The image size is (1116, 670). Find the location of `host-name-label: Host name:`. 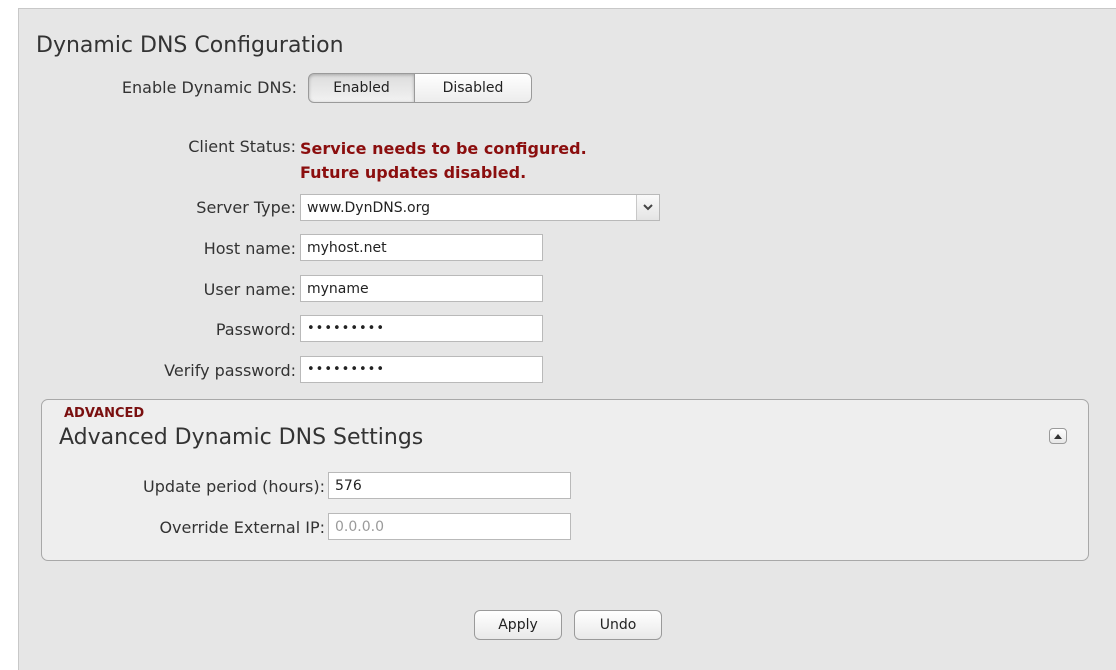

host-name-label: Host name: is located at coordinates (249, 248).